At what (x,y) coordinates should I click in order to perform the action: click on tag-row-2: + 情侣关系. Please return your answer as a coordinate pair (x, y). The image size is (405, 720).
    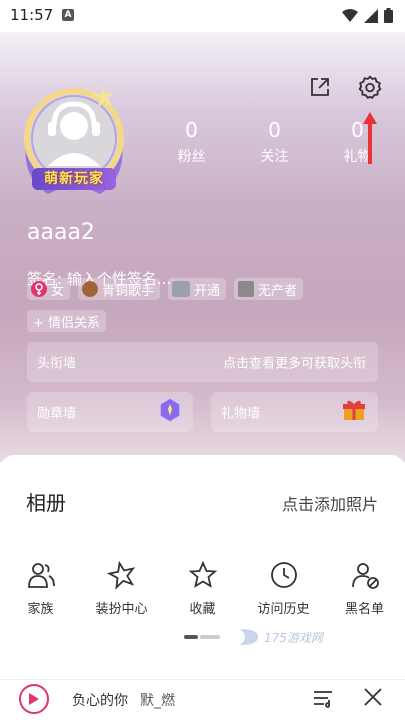
    Looking at the image, I should click on (67, 321).